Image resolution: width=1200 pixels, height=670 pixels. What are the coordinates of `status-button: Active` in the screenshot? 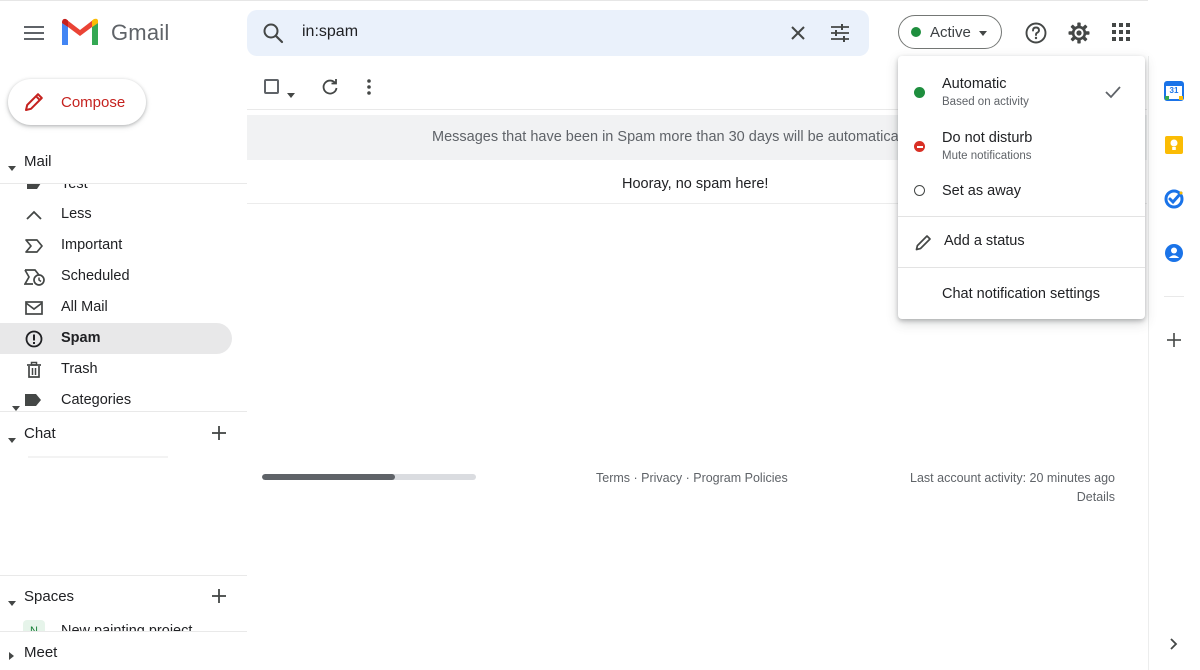 It's located at (950, 32).